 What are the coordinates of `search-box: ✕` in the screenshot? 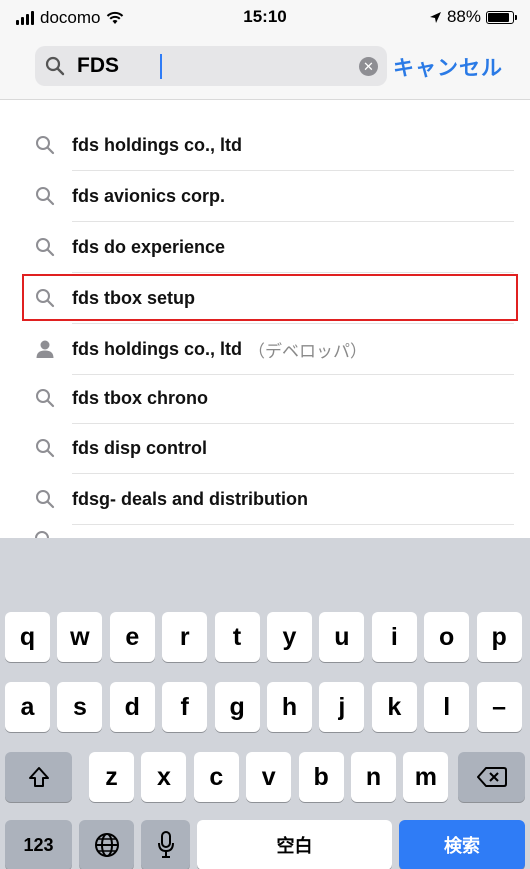 It's located at (211, 66).